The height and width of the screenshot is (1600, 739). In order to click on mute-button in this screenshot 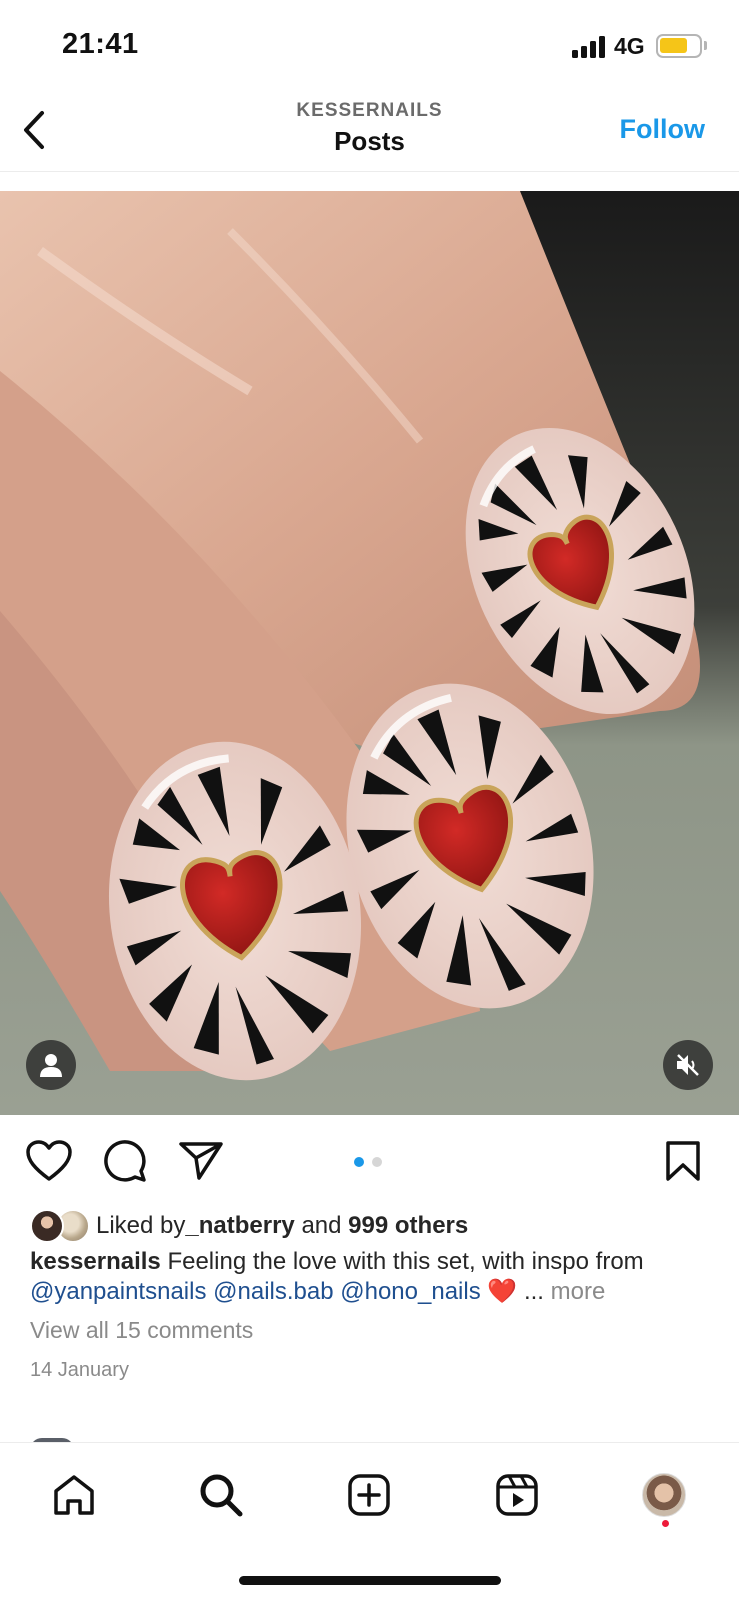, I will do `click(688, 1065)`.